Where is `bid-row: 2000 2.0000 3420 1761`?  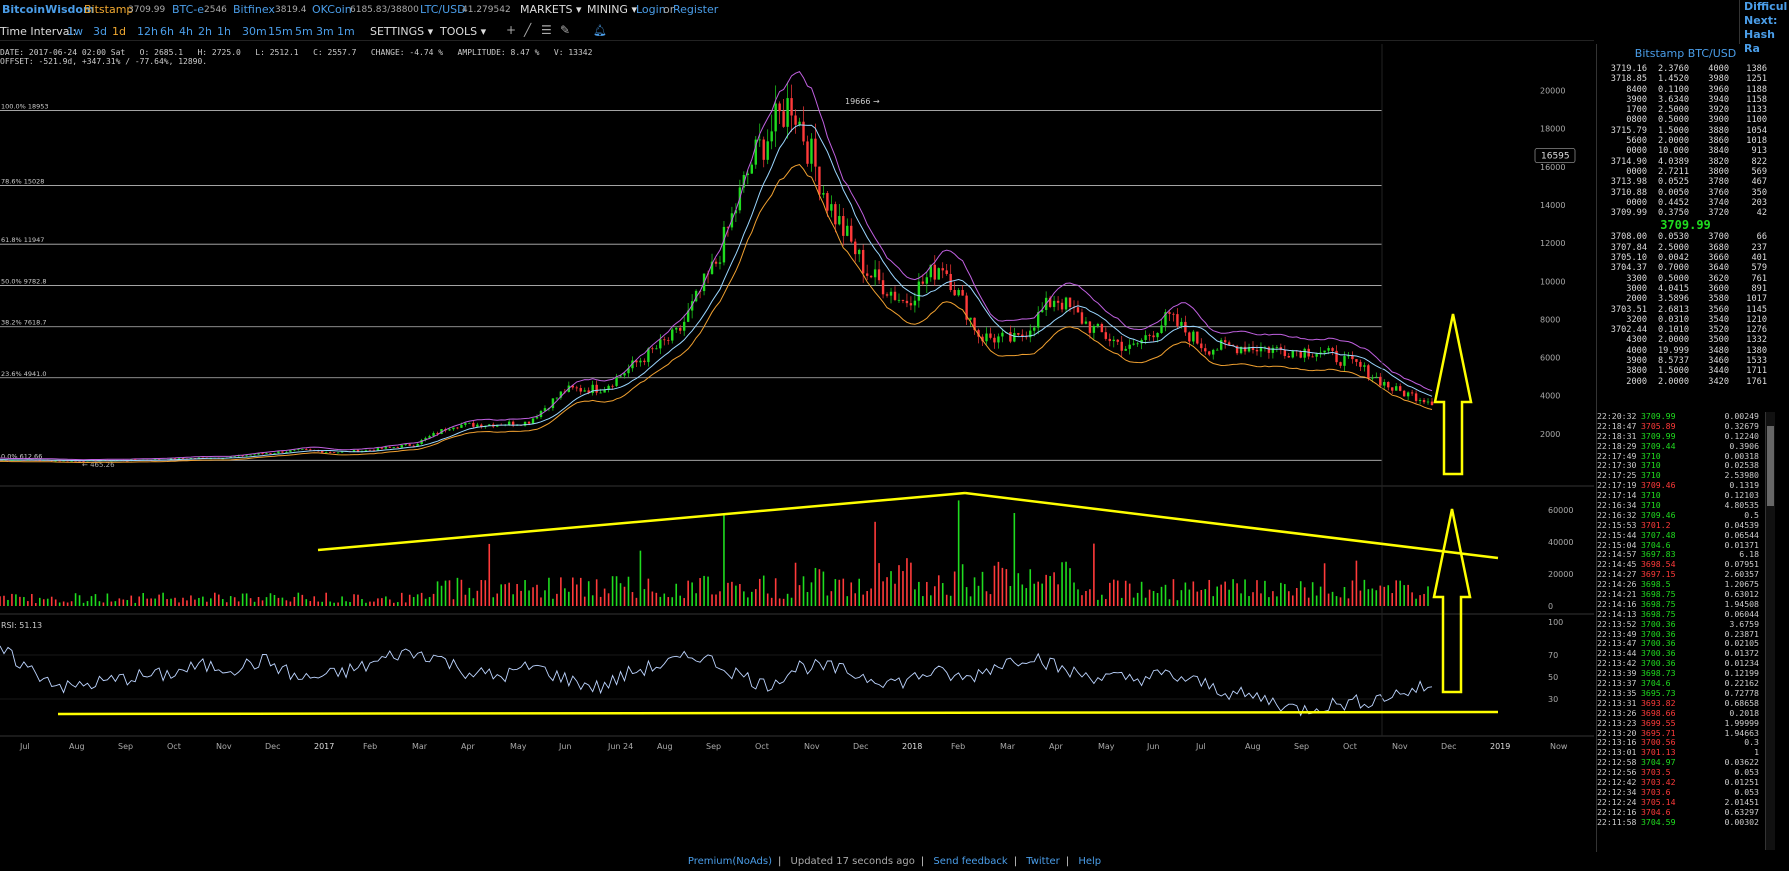
bid-row: 2000 2.0000 3420 1761 is located at coordinates (1685, 382).